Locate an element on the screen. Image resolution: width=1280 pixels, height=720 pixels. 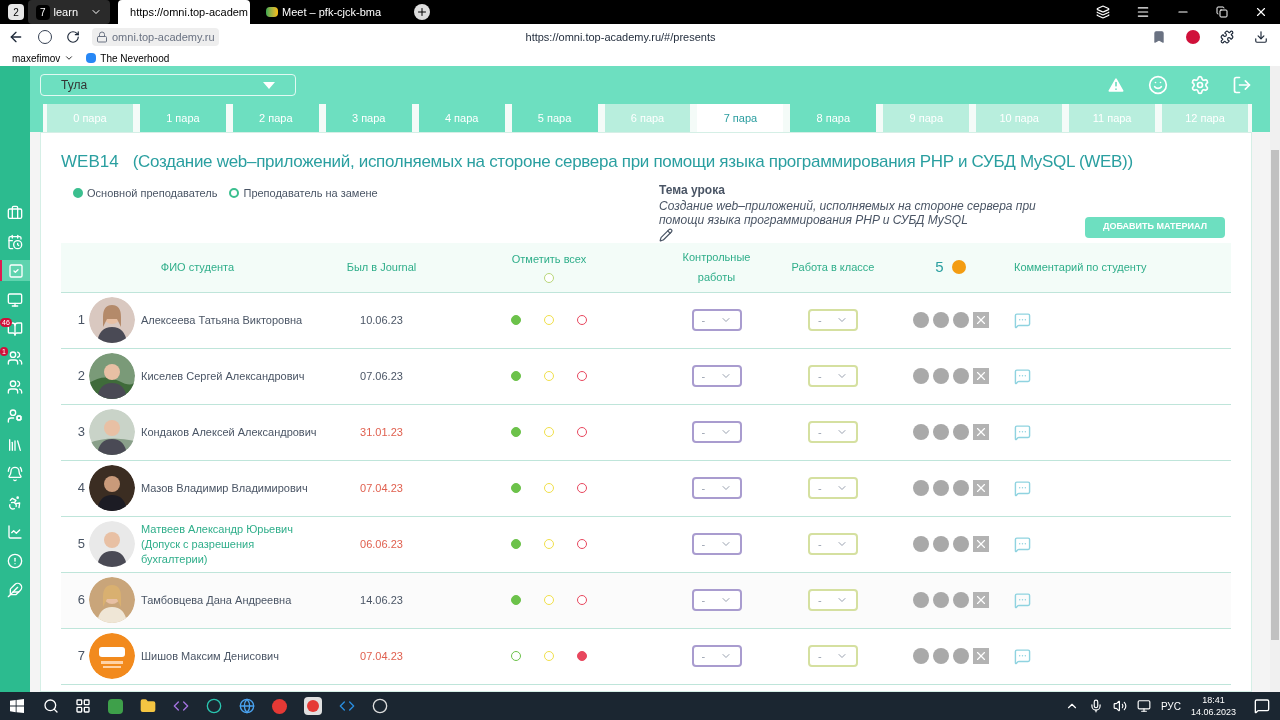
windows-logo-icon is located at coordinates (17, 706).